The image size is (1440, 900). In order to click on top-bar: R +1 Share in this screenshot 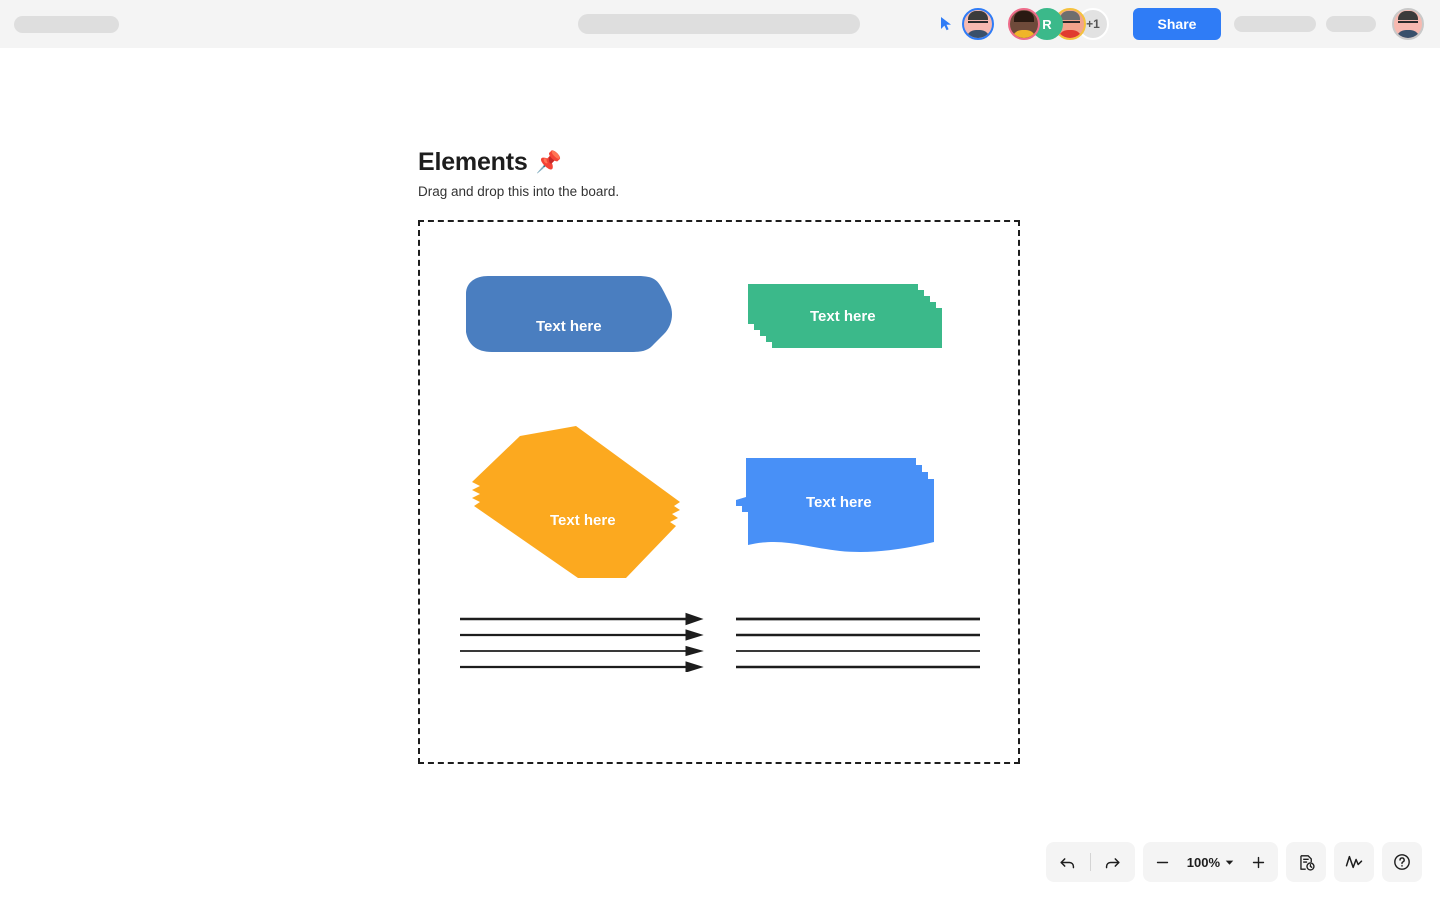, I will do `click(720, 24)`.